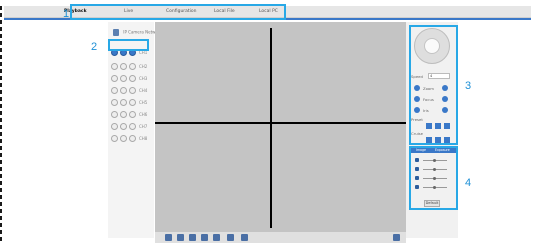 The height and width of the screenshot is (246, 535). Describe the element at coordinates (129, 63) in the screenshot. I see `channel-row: CH2` at that location.